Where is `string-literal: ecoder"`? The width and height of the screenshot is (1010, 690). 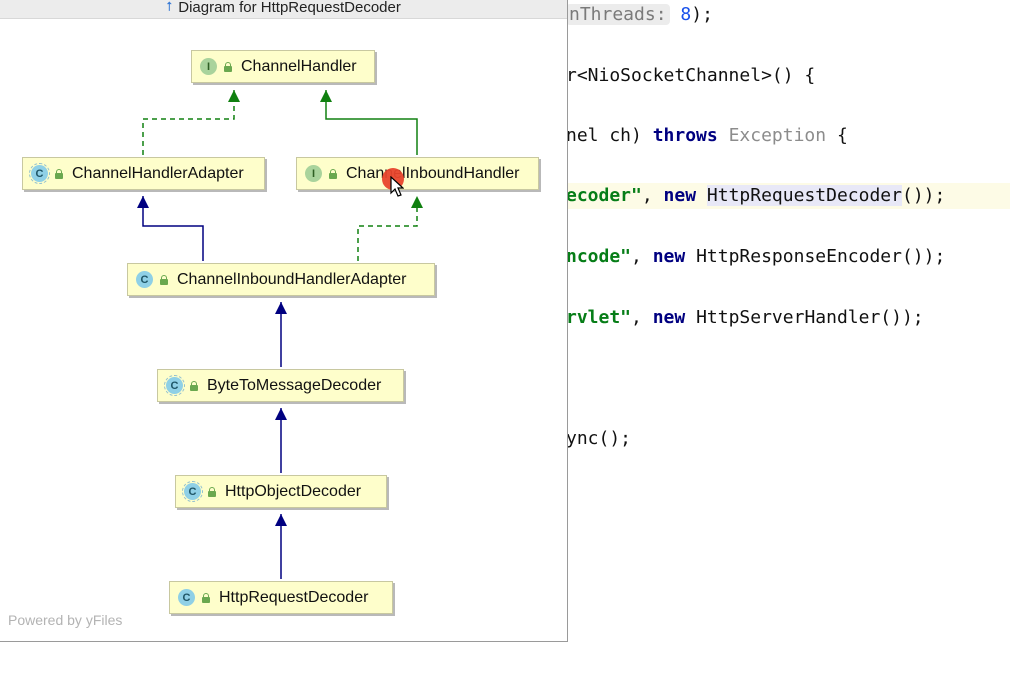 string-literal: ecoder" is located at coordinates (604, 195).